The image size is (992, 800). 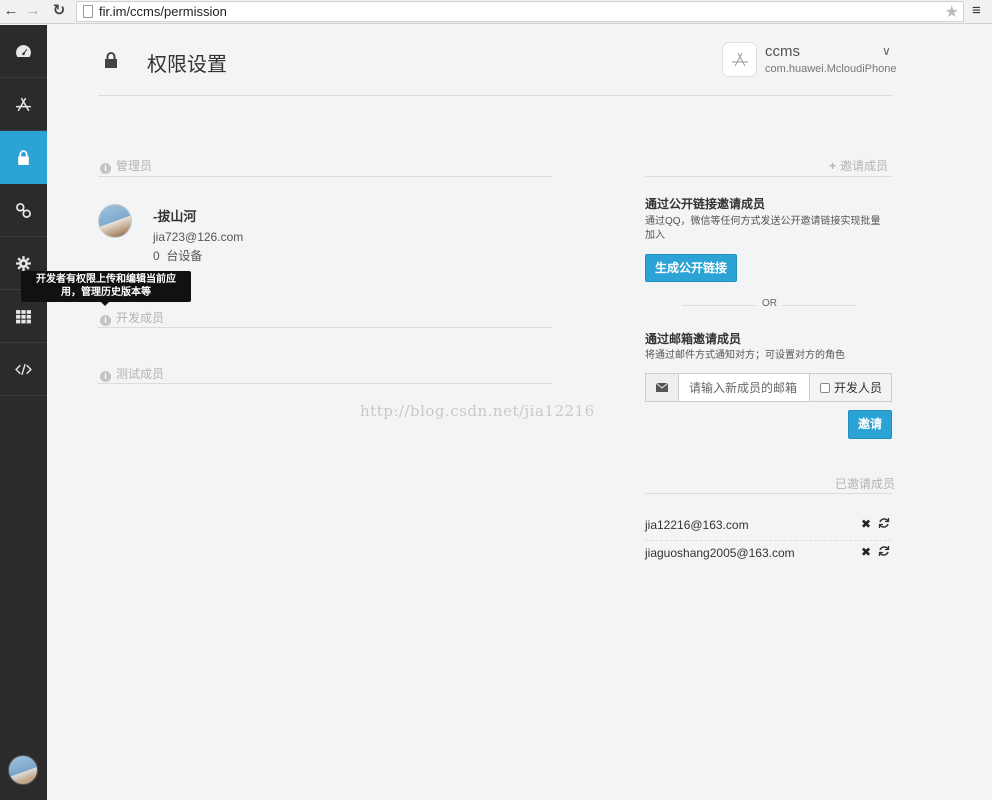 What do you see at coordinates (782, 51) in the screenshot?
I see `app-name: ccms` at bounding box center [782, 51].